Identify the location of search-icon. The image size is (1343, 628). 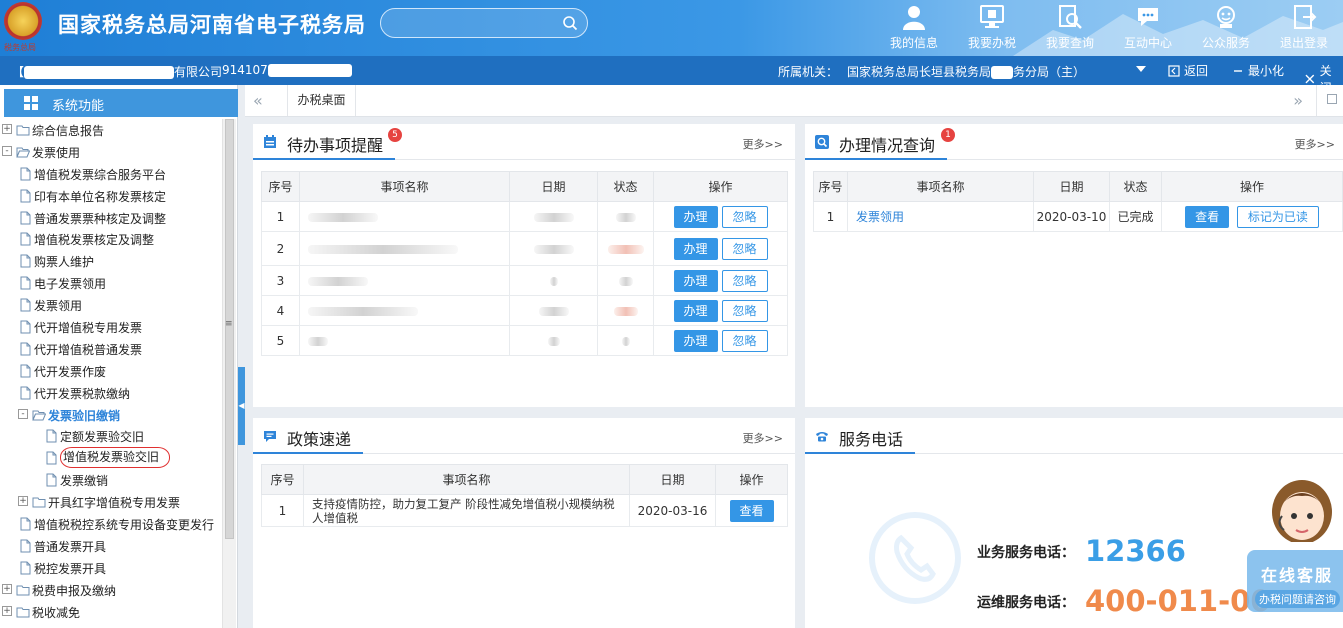
(570, 23).